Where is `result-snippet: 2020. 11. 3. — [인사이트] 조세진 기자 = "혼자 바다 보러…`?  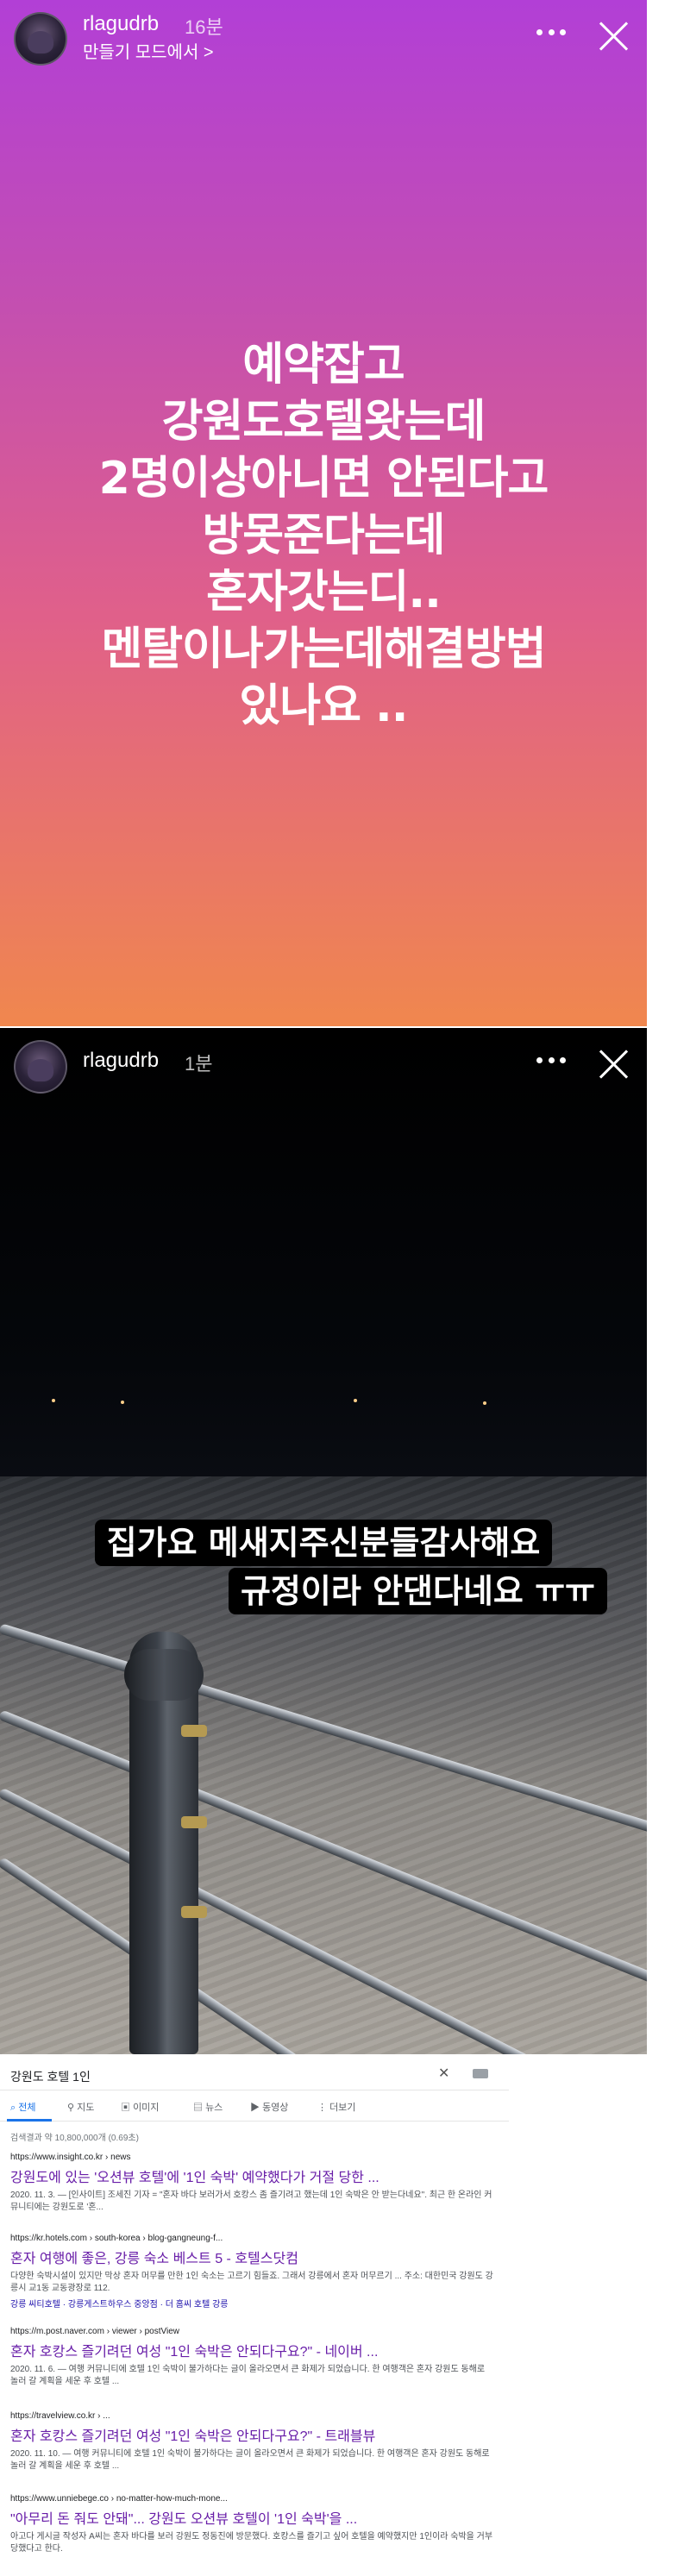 result-snippet: 2020. 11. 3. — [인사이트] 조세진 기자 = "혼자 바다 보러… is located at coordinates (251, 2201).